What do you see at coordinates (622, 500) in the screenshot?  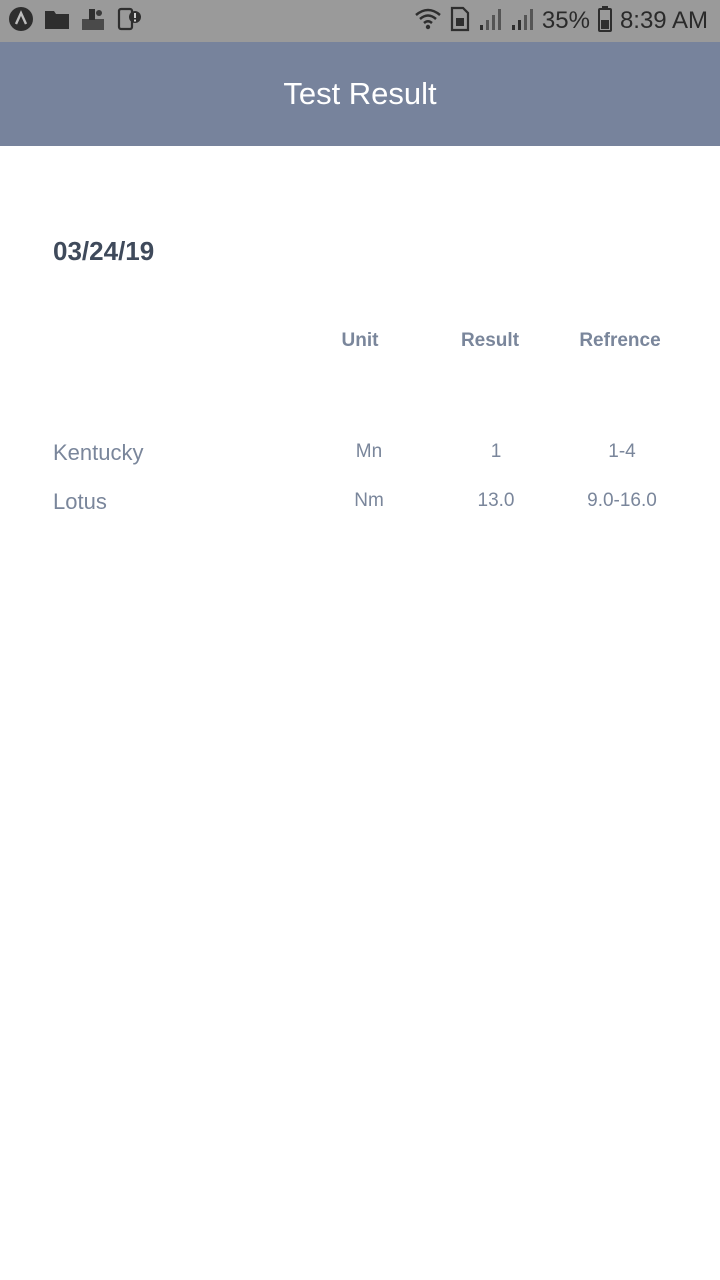 I see `row-reference: 9.0-16.0` at bounding box center [622, 500].